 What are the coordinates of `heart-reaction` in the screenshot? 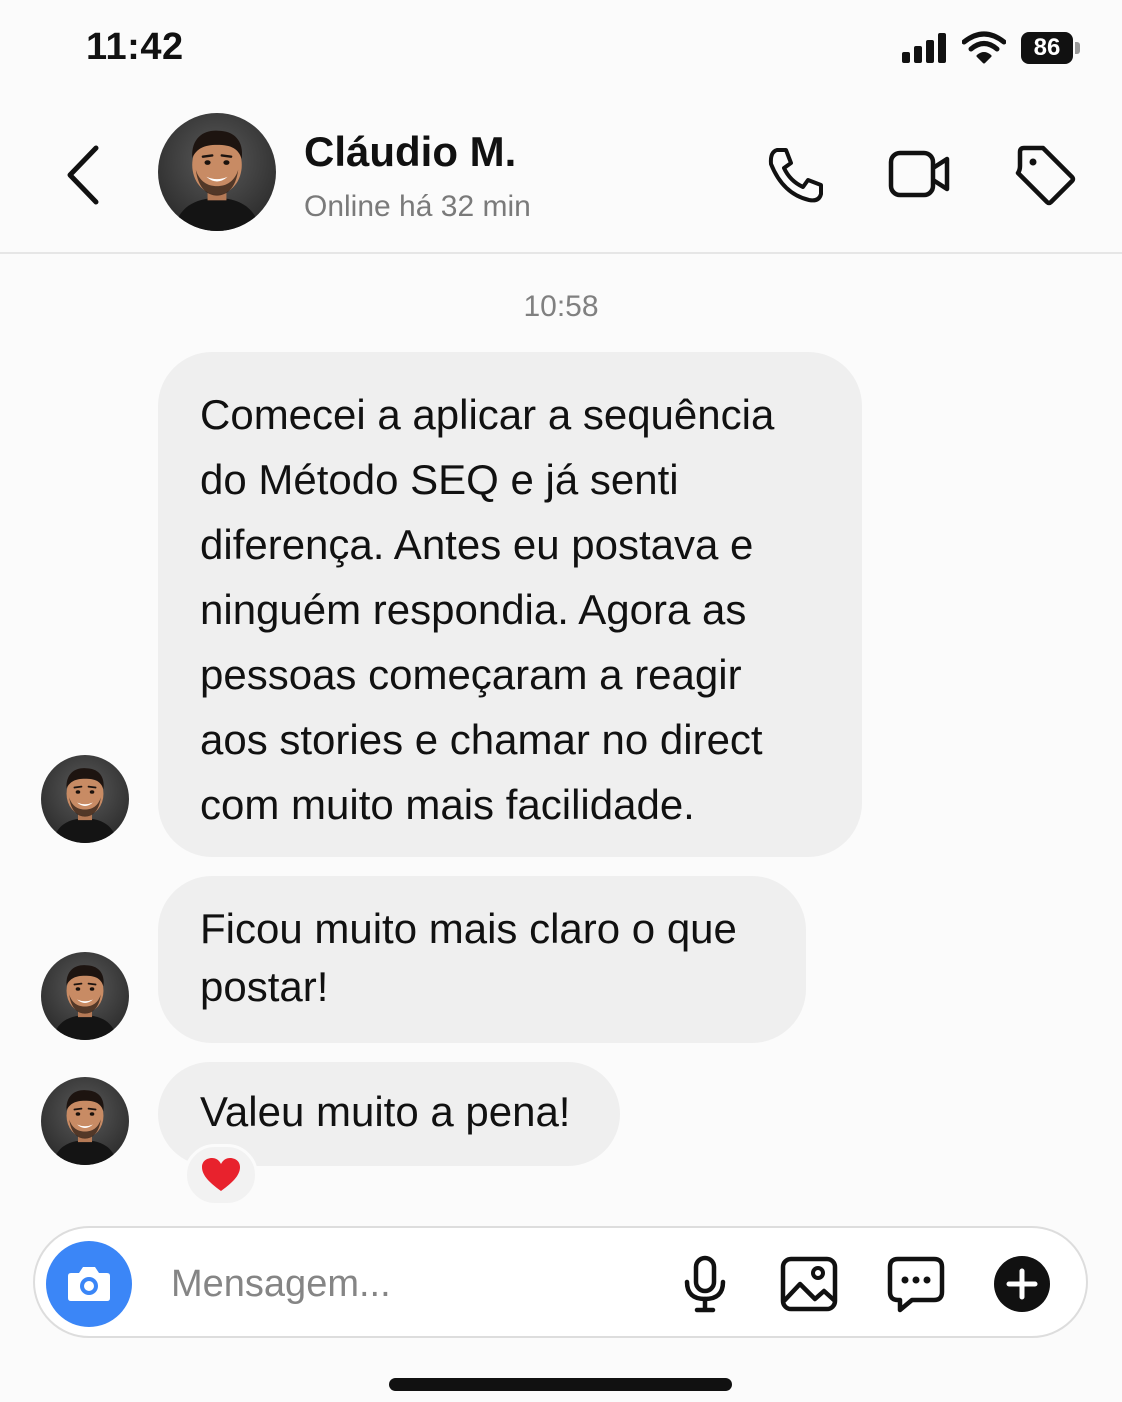 It's located at (221, 1175).